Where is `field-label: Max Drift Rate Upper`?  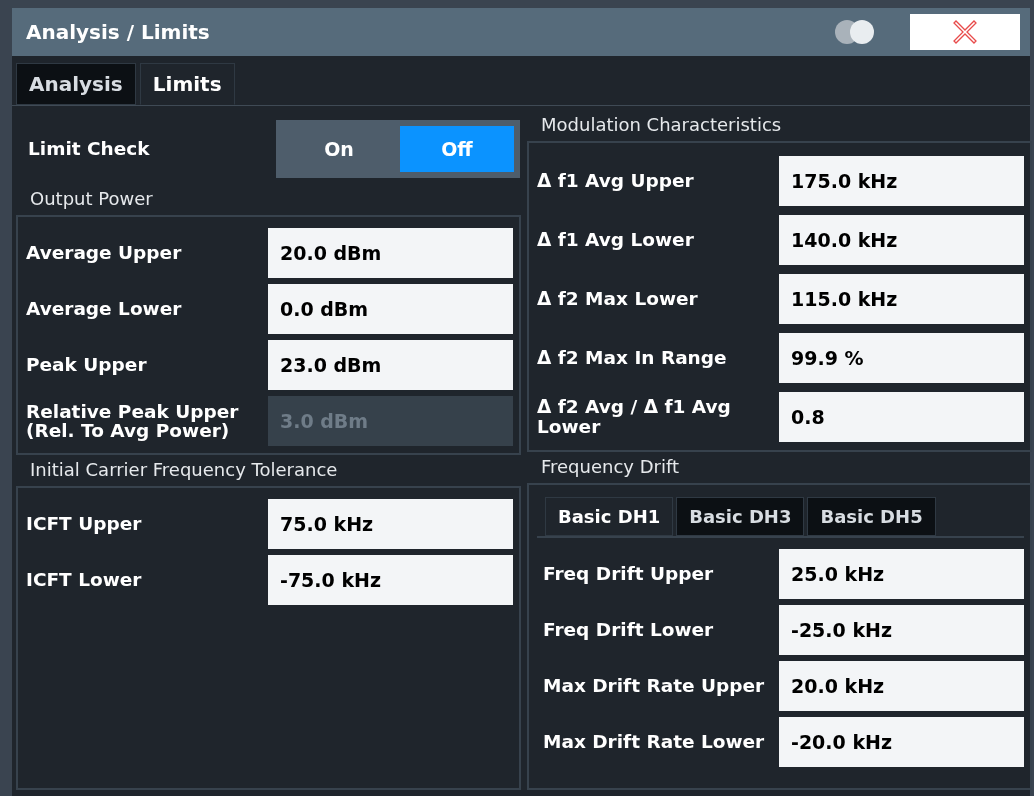
field-label: Max Drift Rate Upper is located at coordinates (654, 686).